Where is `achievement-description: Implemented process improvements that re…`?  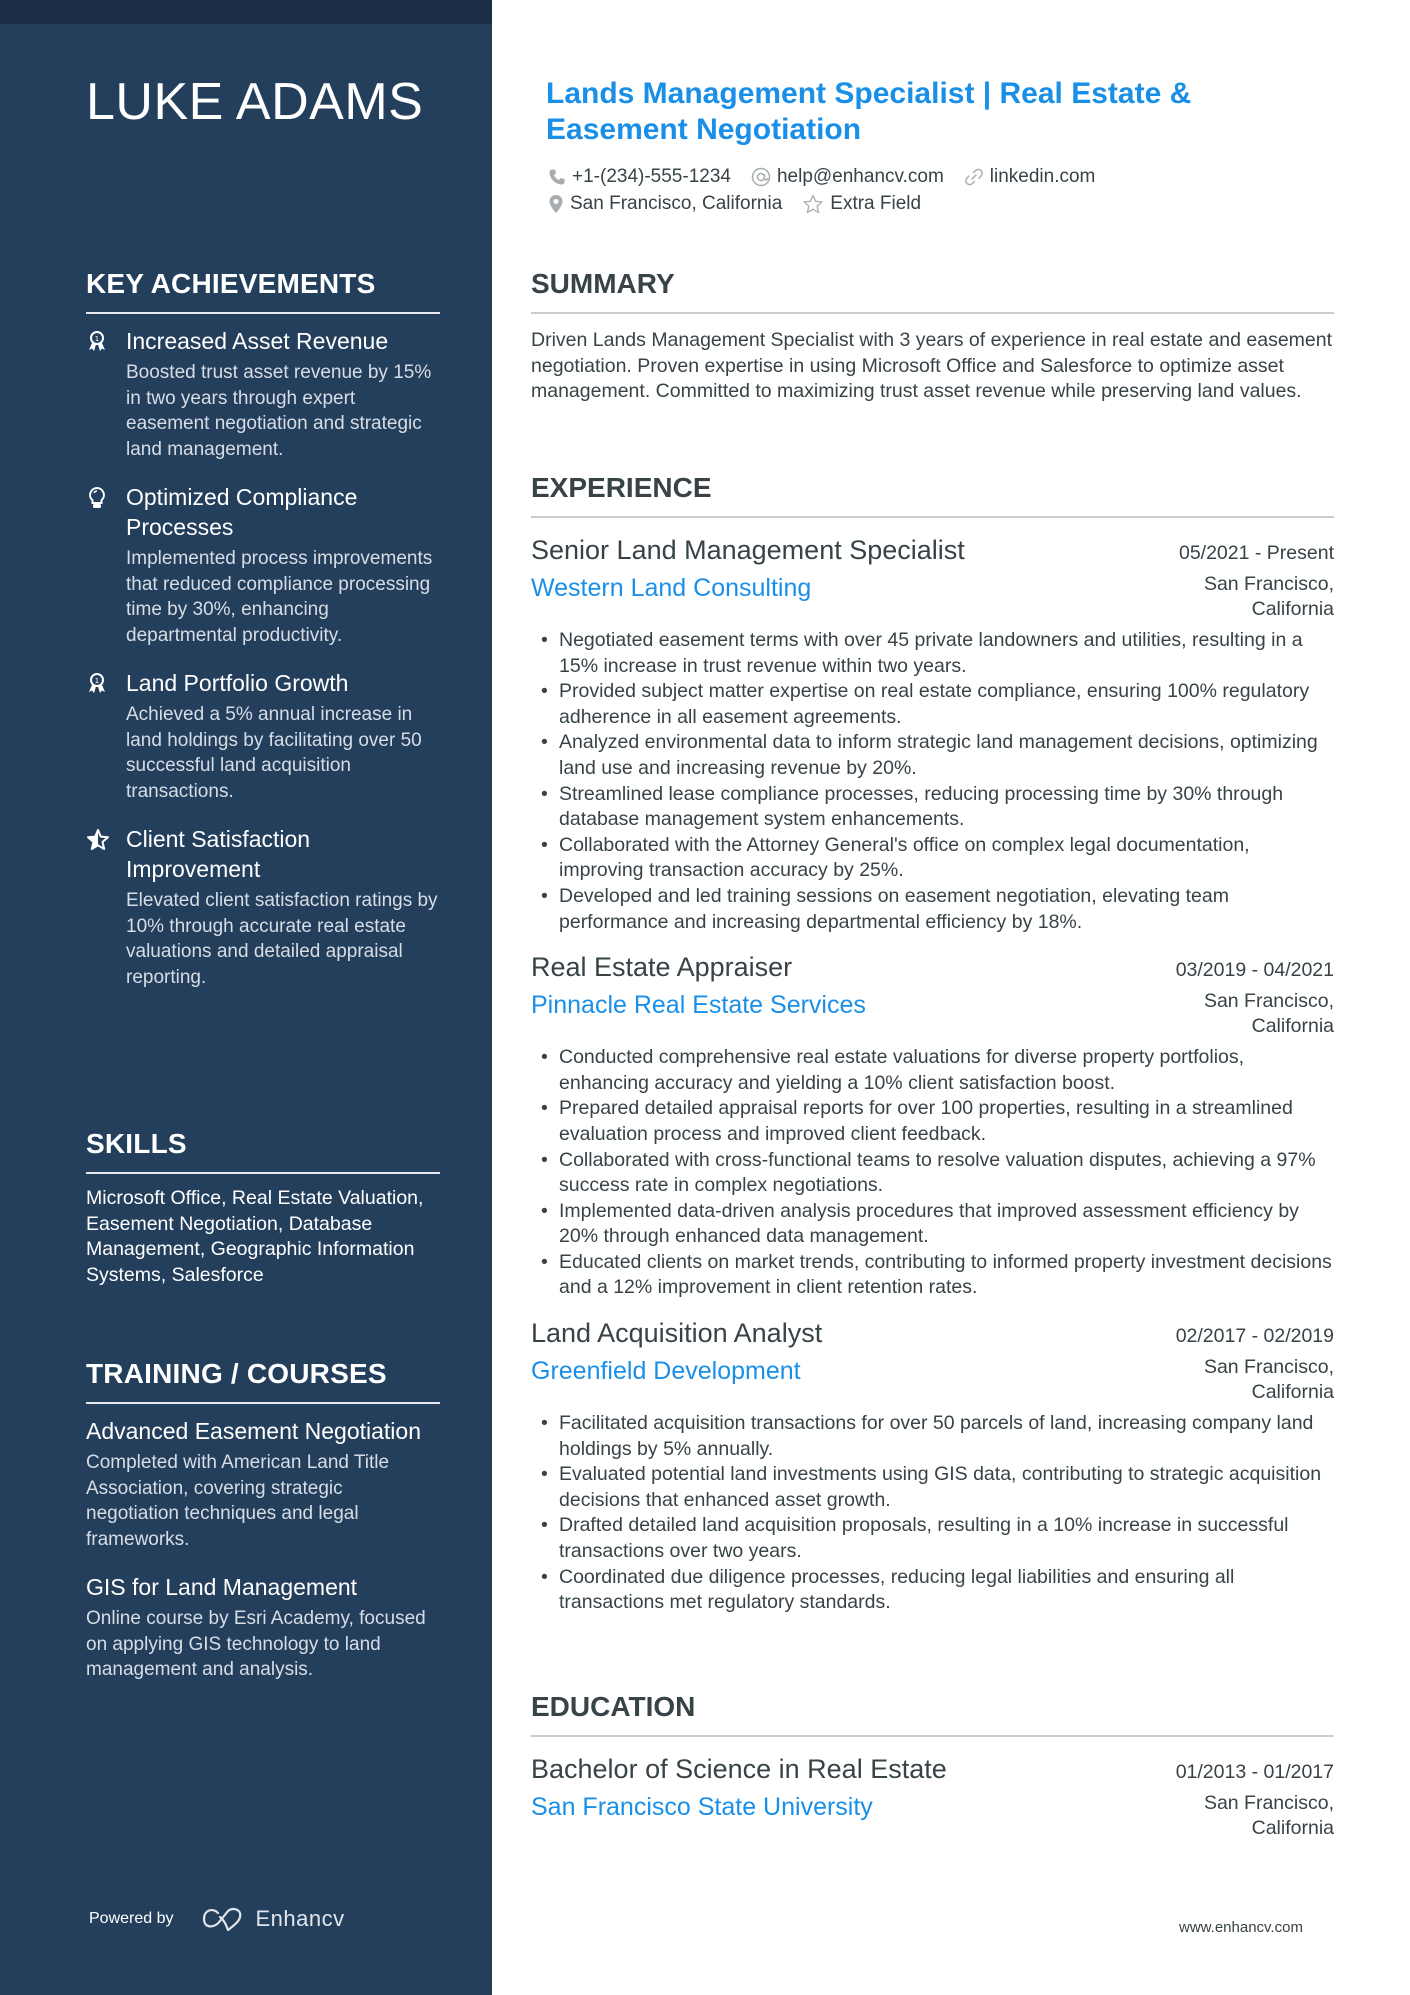
achievement-description: Implemented process improvements that re… is located at coordinates (279, 597).